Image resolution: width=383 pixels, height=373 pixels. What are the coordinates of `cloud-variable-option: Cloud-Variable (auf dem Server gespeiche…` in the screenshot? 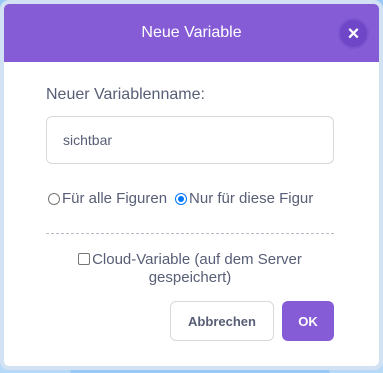 It's located at (190, 269).